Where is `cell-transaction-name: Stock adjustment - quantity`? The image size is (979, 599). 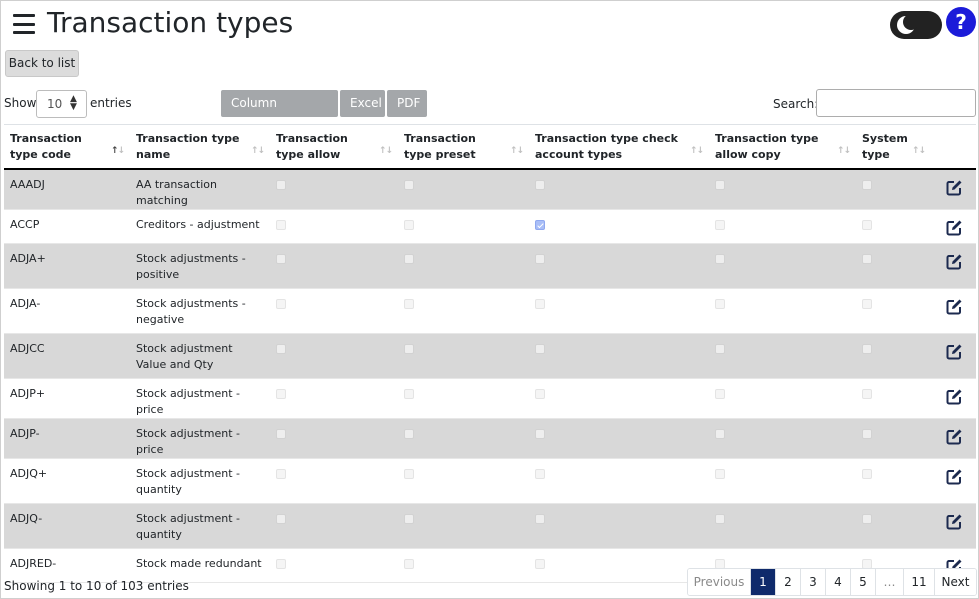 cell-transaction-name: Stock adjustment - quantity is located at coordinates (200, 526).